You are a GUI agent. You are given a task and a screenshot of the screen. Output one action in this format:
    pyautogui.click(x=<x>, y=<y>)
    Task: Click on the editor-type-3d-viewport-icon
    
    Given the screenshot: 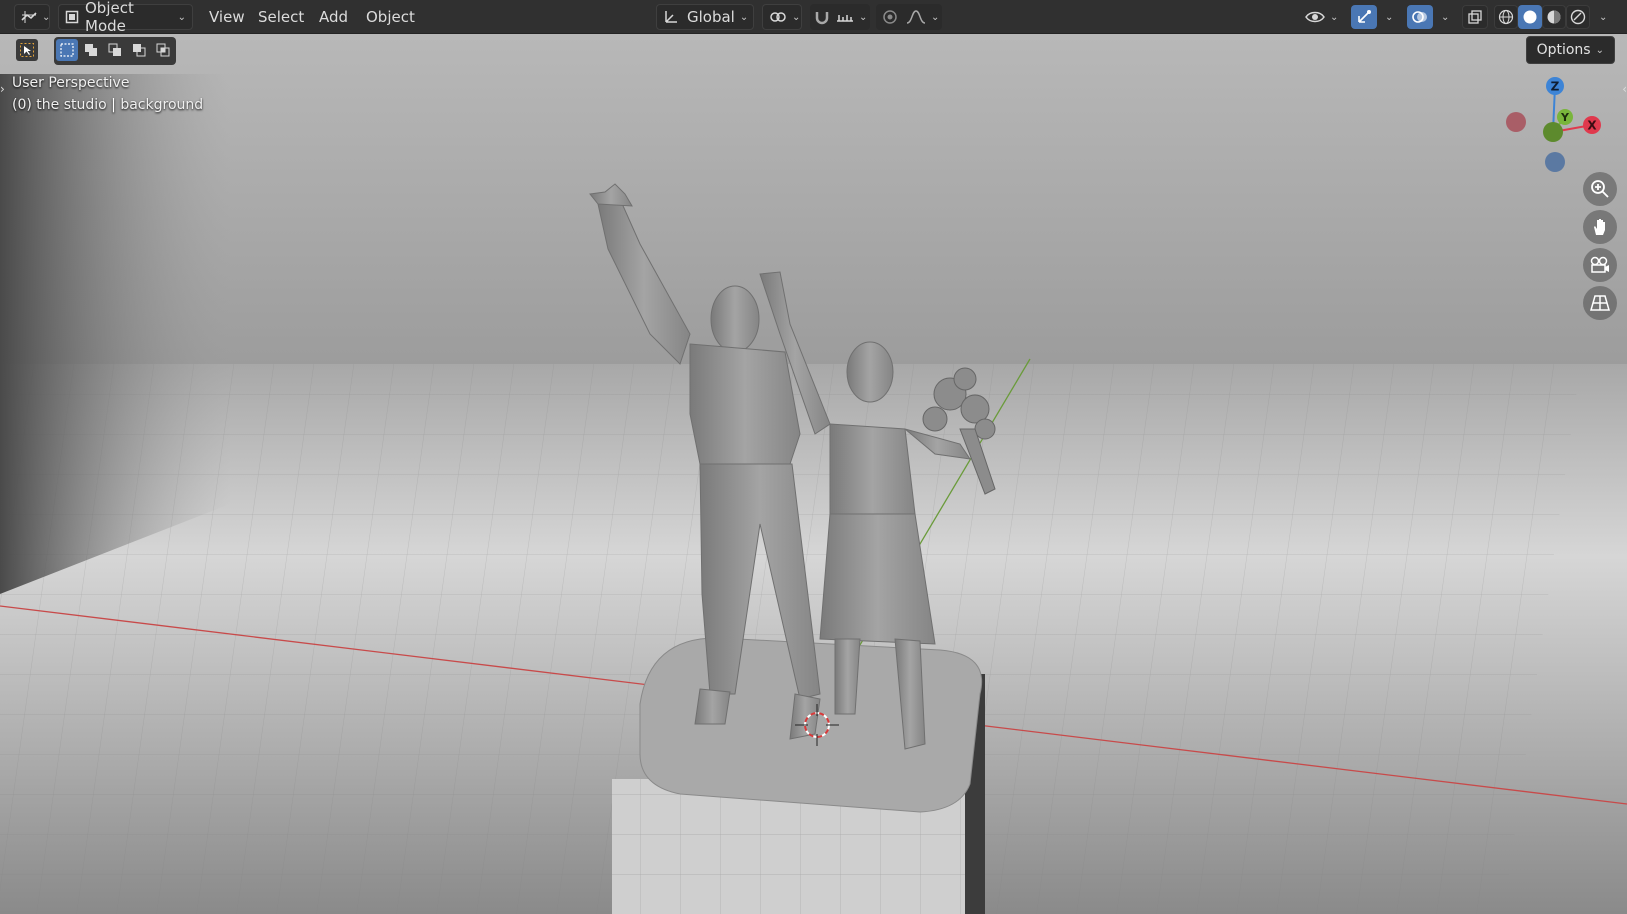 What is the action you would take?
    pyautogui.click(x=29, y=17)
    